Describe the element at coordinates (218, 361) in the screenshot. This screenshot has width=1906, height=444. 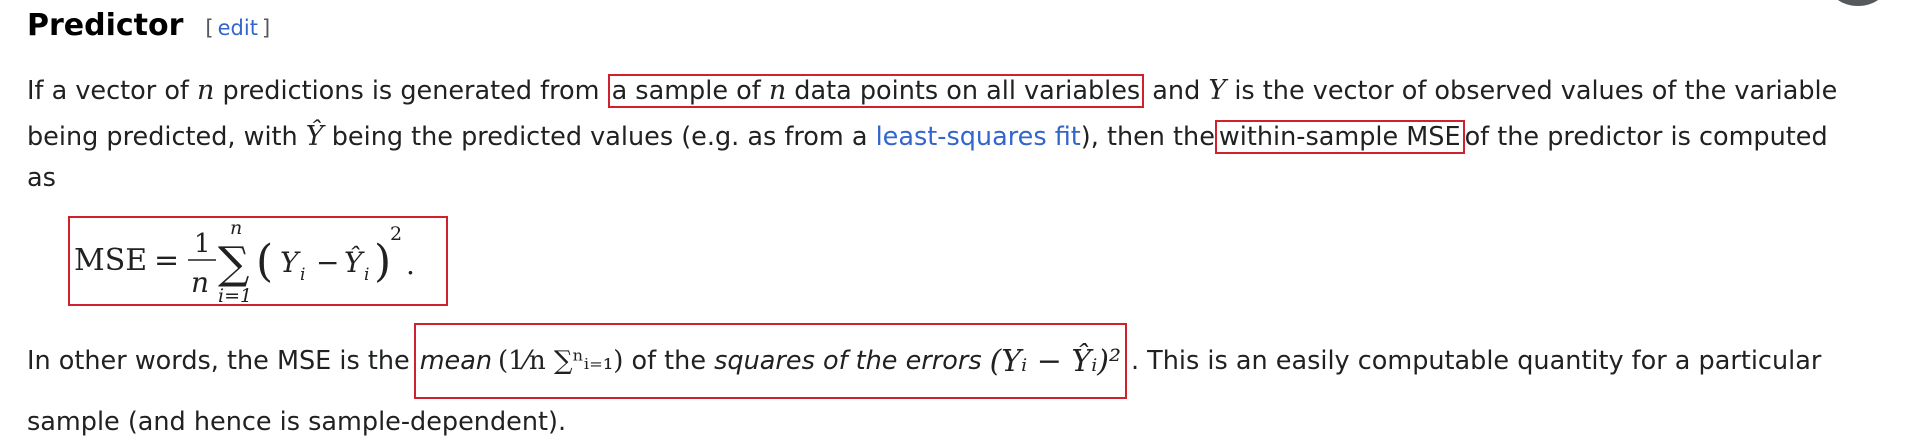
I see `text-span: In other words, the MSE is the` at that location.